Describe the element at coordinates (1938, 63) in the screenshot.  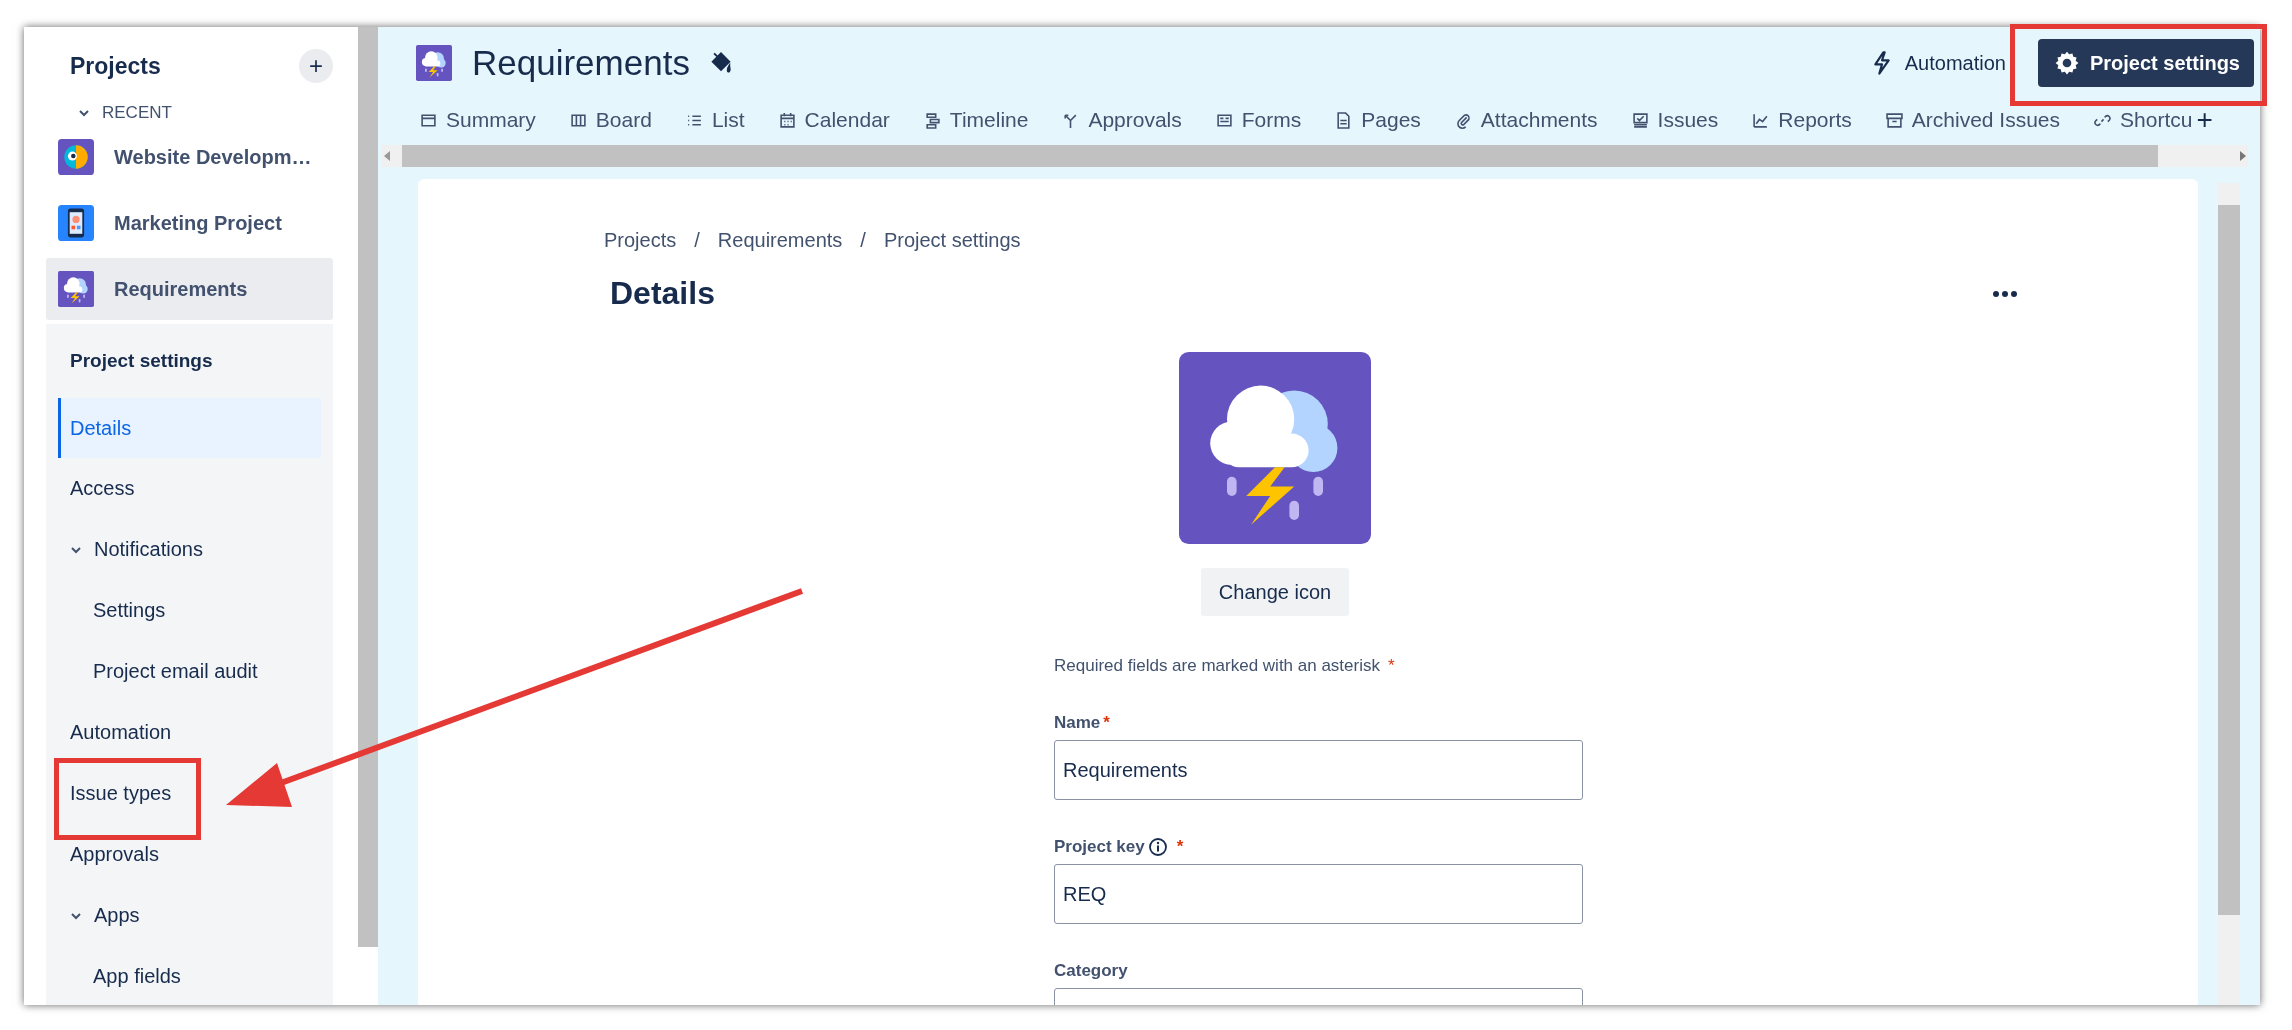
I see `automation-button: Automation` at that location.